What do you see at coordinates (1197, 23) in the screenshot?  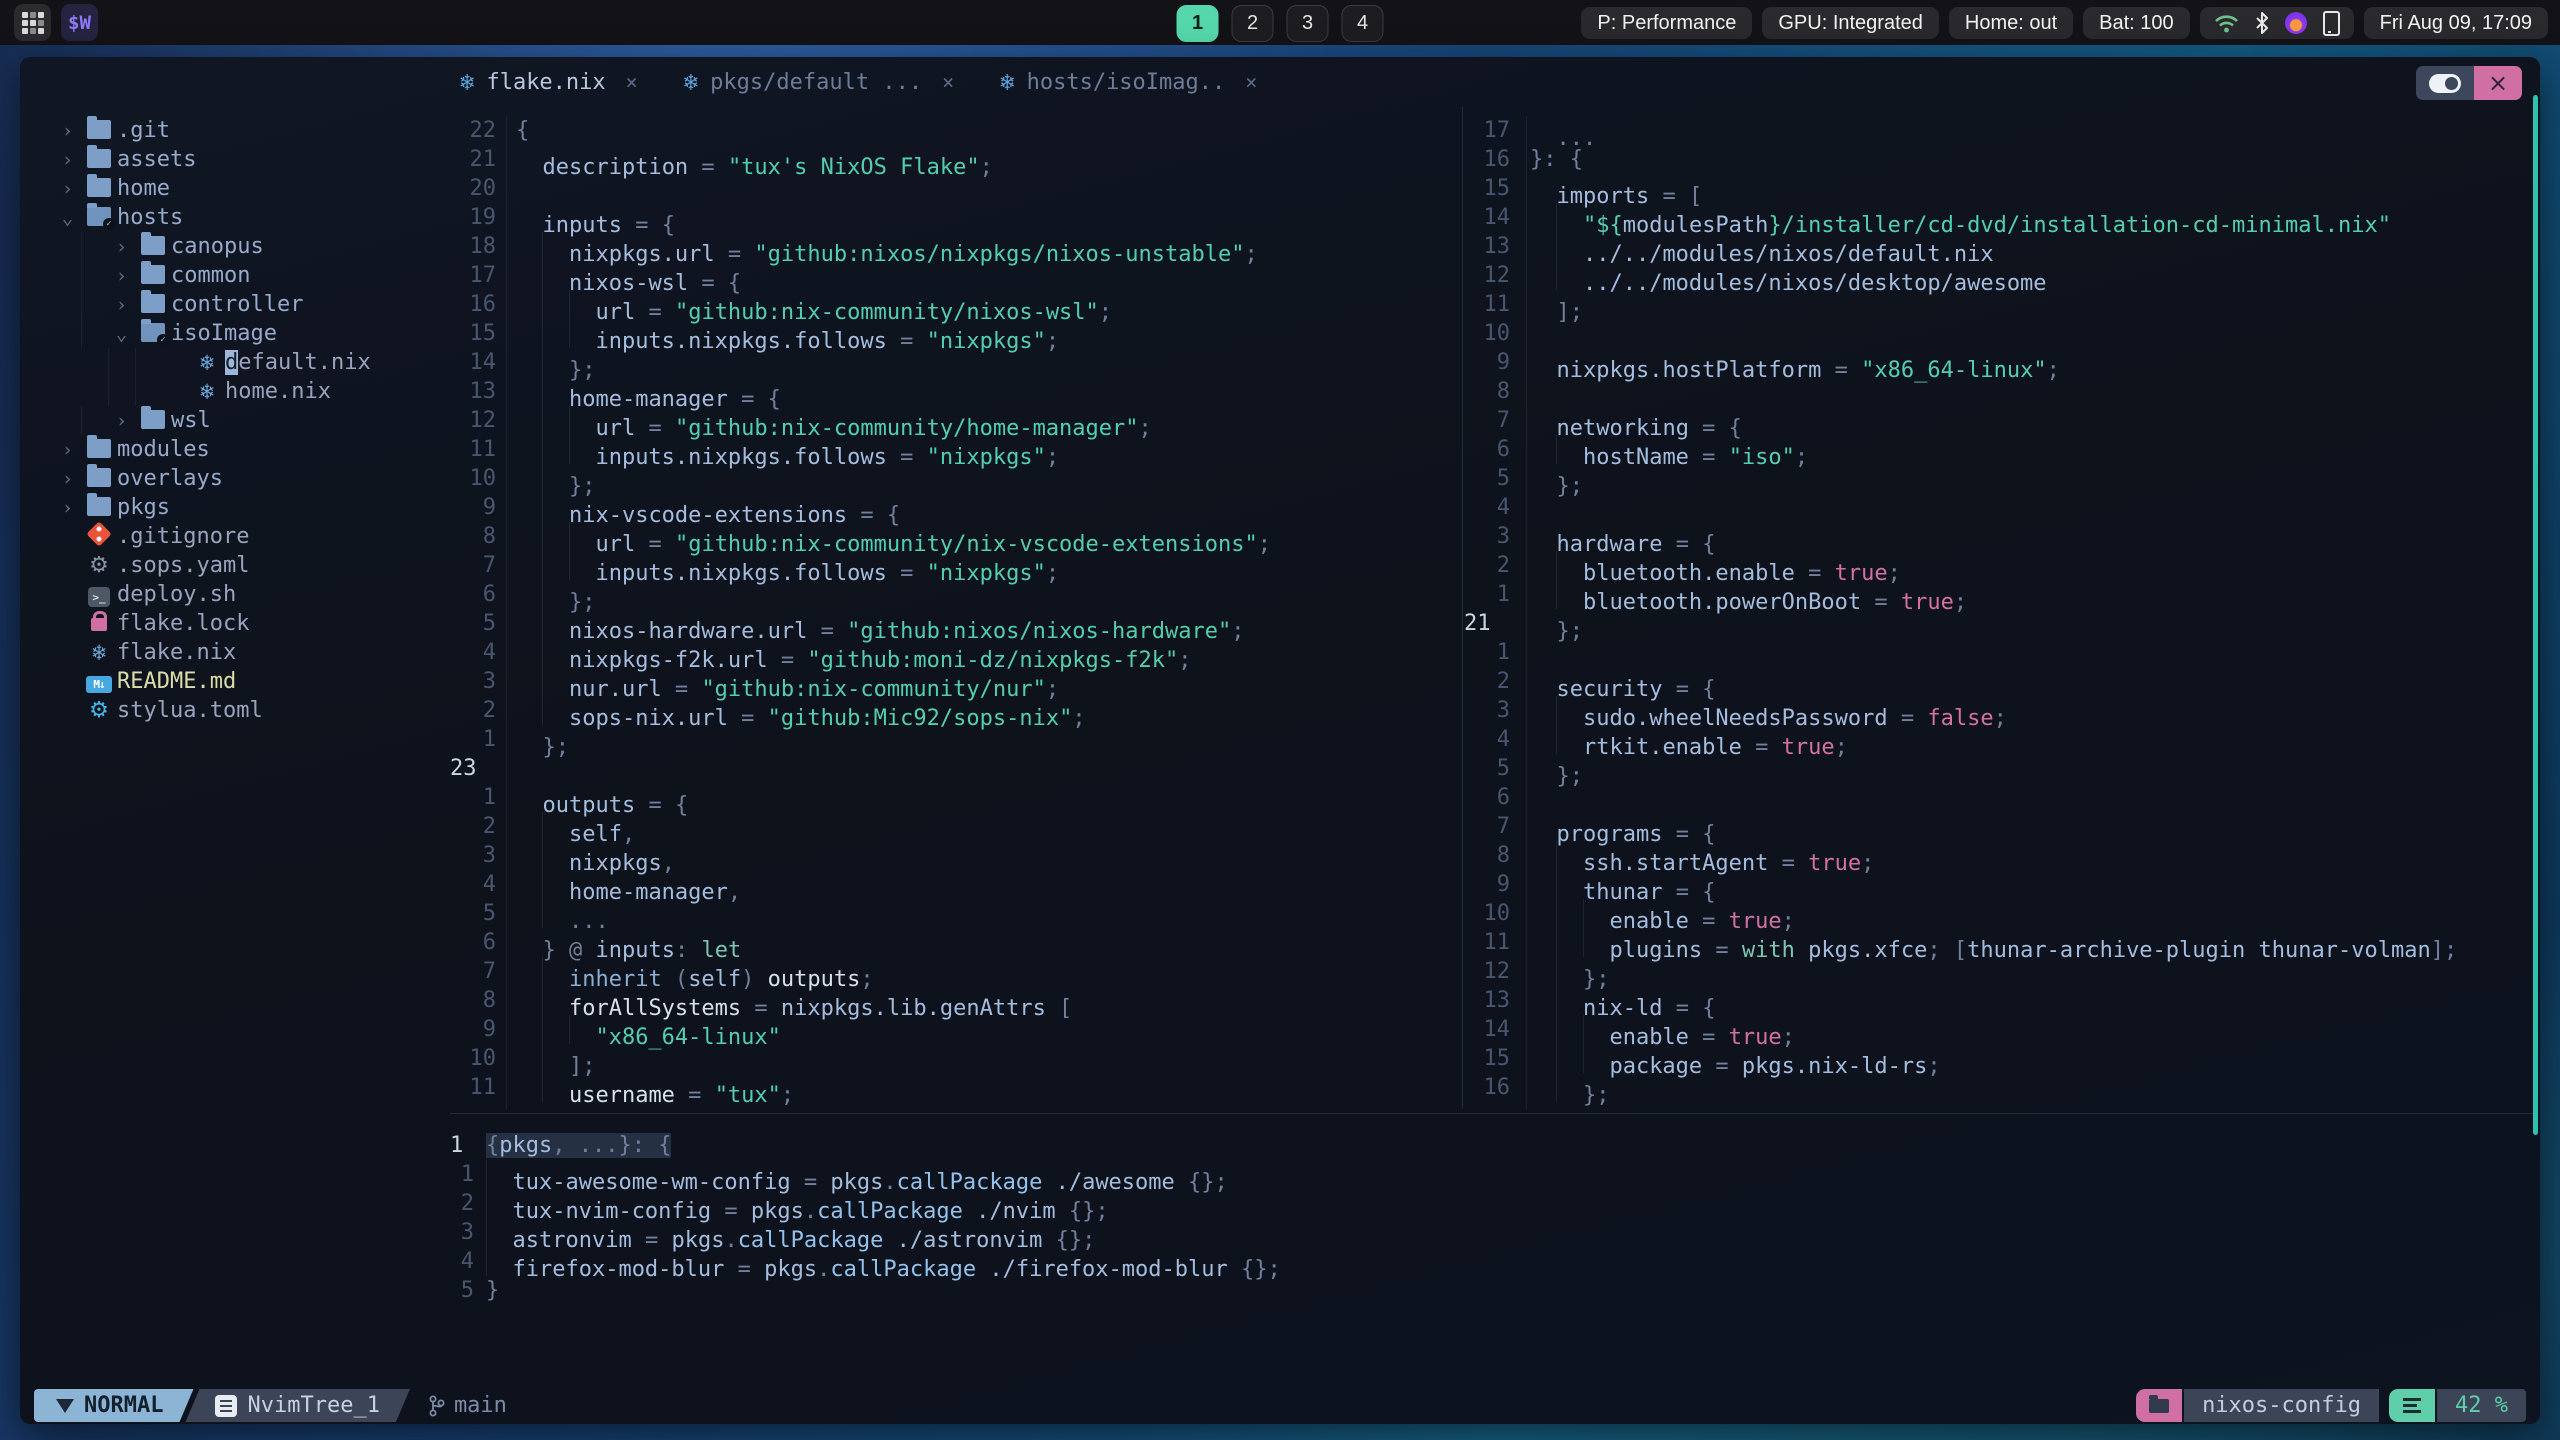 I see `workspace-1: 1` at bounding box center [1197, 23].